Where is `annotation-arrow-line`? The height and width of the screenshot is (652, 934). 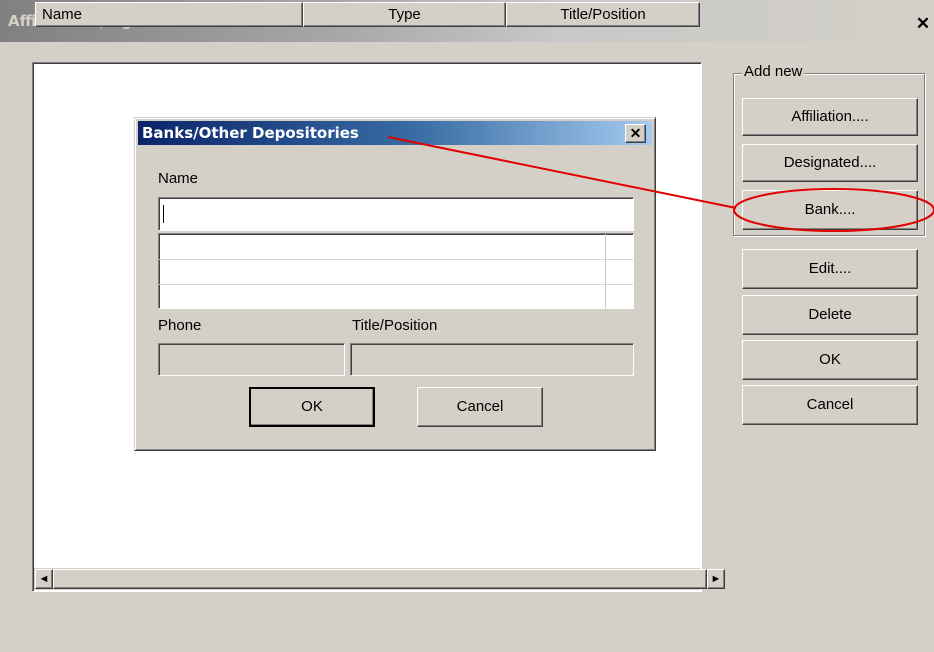
annotation-arrow-line is located at coordinates (562, 172).